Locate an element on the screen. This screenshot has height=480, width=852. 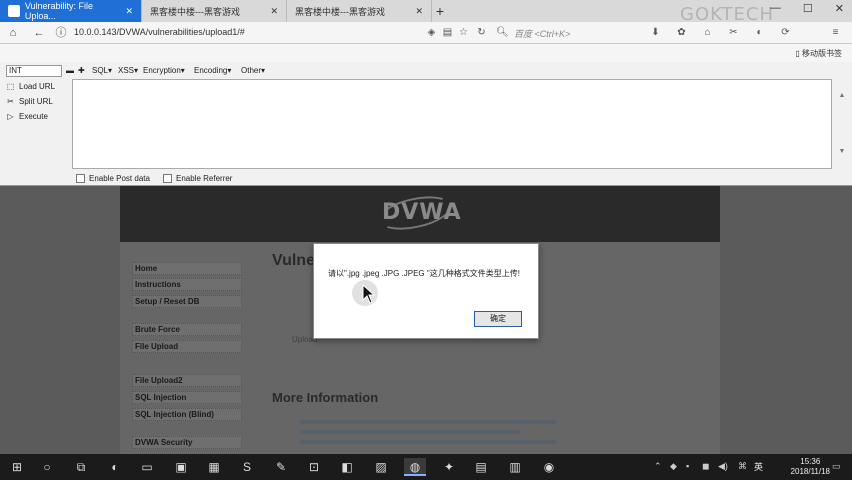
extension-icon: ✿ is located at coordinates (681, 32).